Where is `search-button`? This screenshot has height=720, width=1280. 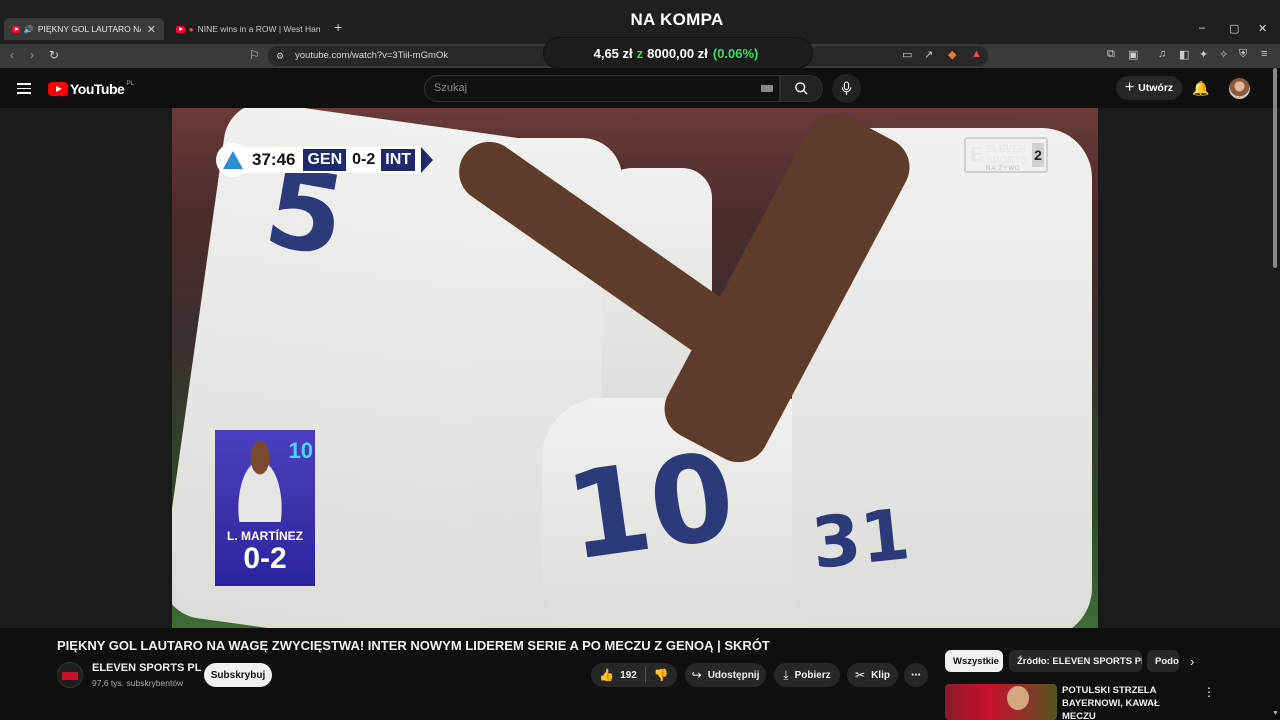
search-button is located at coordinates (801, 88).